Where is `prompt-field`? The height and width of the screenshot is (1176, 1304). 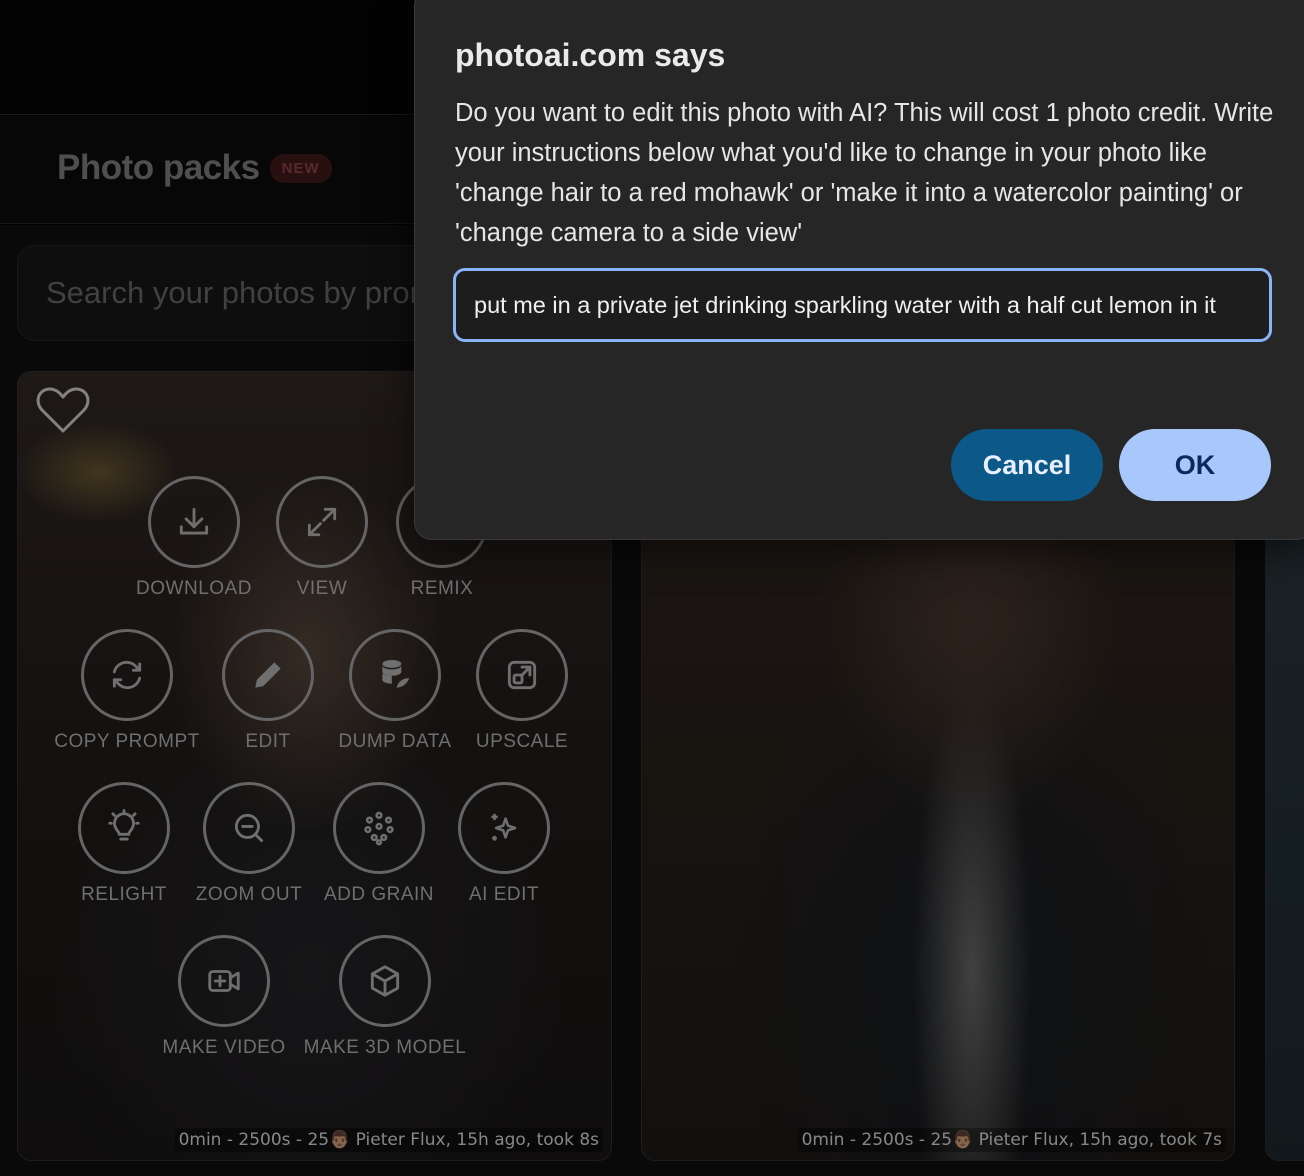
prompt-field is located at coordinates (862, 305).